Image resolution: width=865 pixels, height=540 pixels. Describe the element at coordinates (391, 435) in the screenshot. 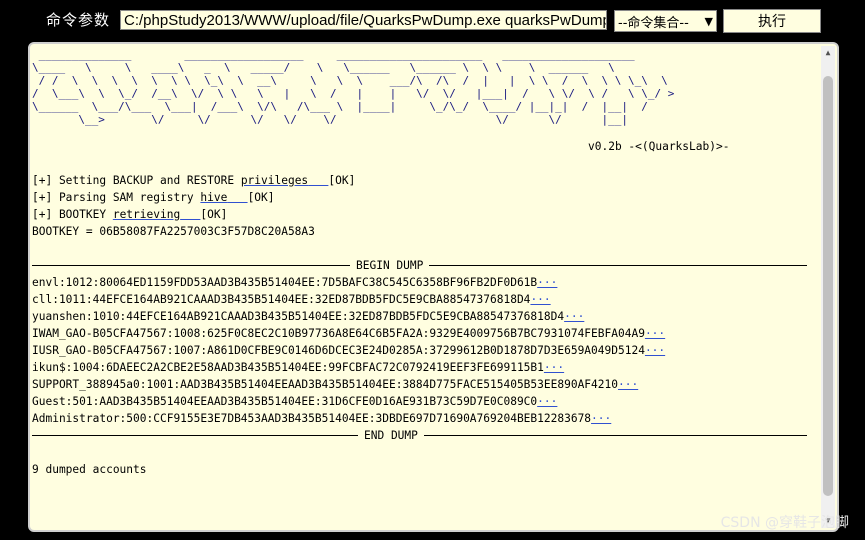

I see `end-dump-label: END DUMP` at that location.